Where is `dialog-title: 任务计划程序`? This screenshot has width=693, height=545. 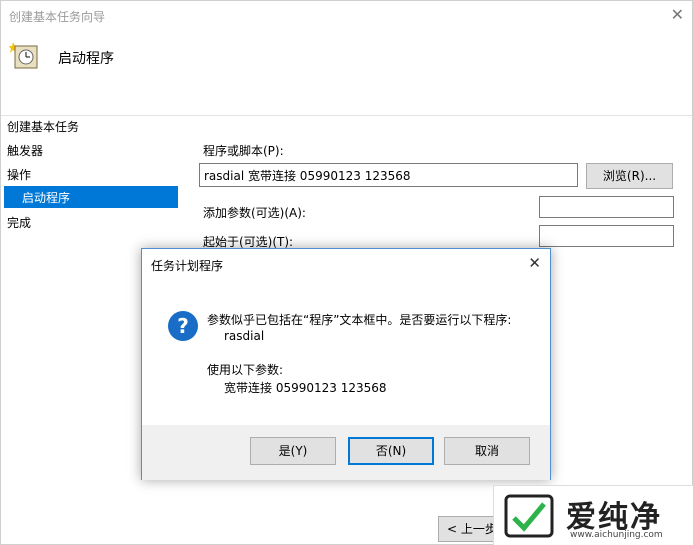
dialog-title: 任务计划程序 is located at coordinates (187, 266).